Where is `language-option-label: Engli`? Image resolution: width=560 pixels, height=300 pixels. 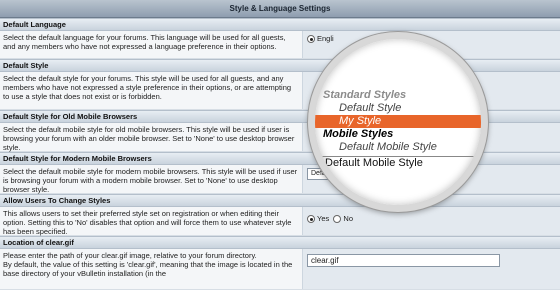 language-option-label: Engli is located at coordinates (325, 38).